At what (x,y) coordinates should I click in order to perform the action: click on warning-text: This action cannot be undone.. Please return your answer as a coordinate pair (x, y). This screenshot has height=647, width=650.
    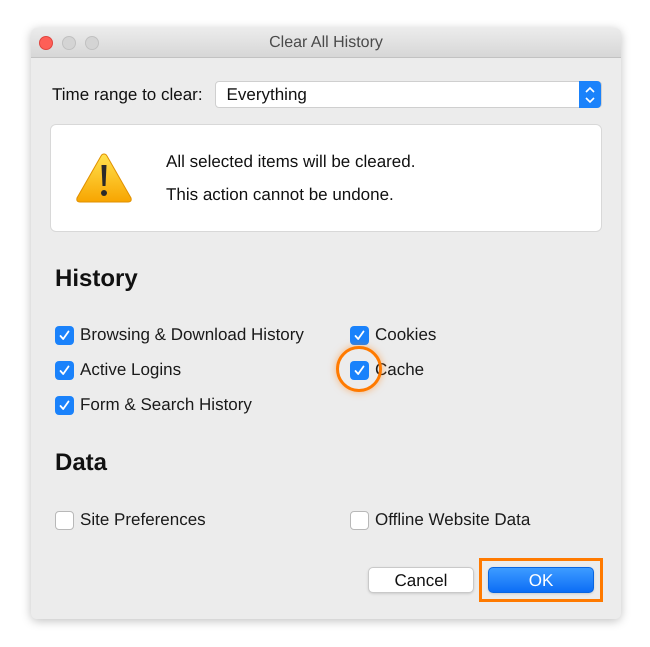
    Looking at the image, I should click on (280, 195).